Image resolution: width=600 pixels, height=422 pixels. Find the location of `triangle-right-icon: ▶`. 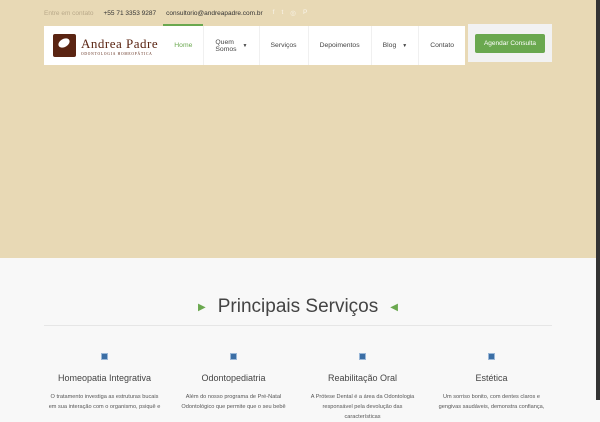

triangle-right-icon: ▶ is located at coordinates (202, 307).